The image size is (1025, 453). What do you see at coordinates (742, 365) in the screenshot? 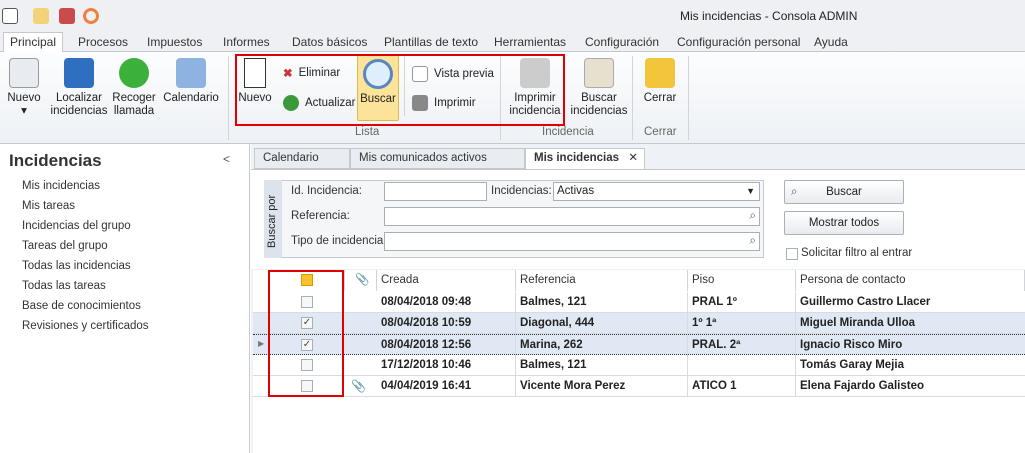
I see `cell-piso` at bounding box center [742, 365].